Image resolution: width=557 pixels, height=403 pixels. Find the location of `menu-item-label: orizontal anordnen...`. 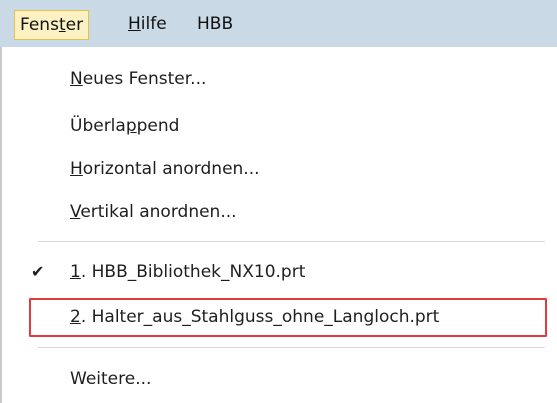

menu-item-label: orizontal anordnen... is located at coordinates (171, 169).